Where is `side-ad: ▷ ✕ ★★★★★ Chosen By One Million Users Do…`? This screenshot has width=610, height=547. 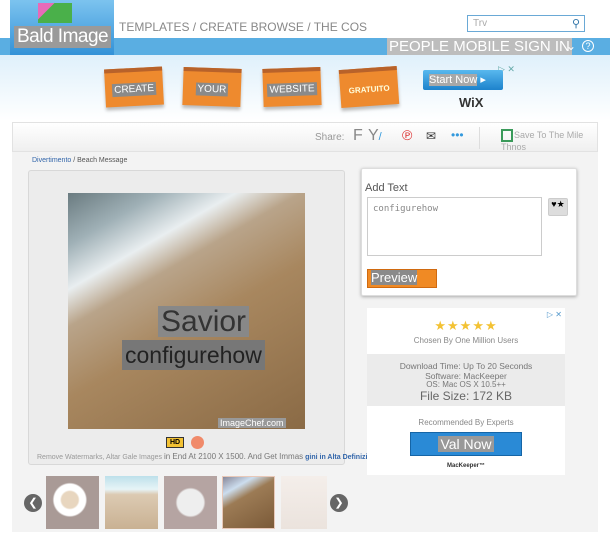
side-ad: ▷ ✕ ★★★★★ Chosen By One Million Users Do… is located at coordinates (466, 391).